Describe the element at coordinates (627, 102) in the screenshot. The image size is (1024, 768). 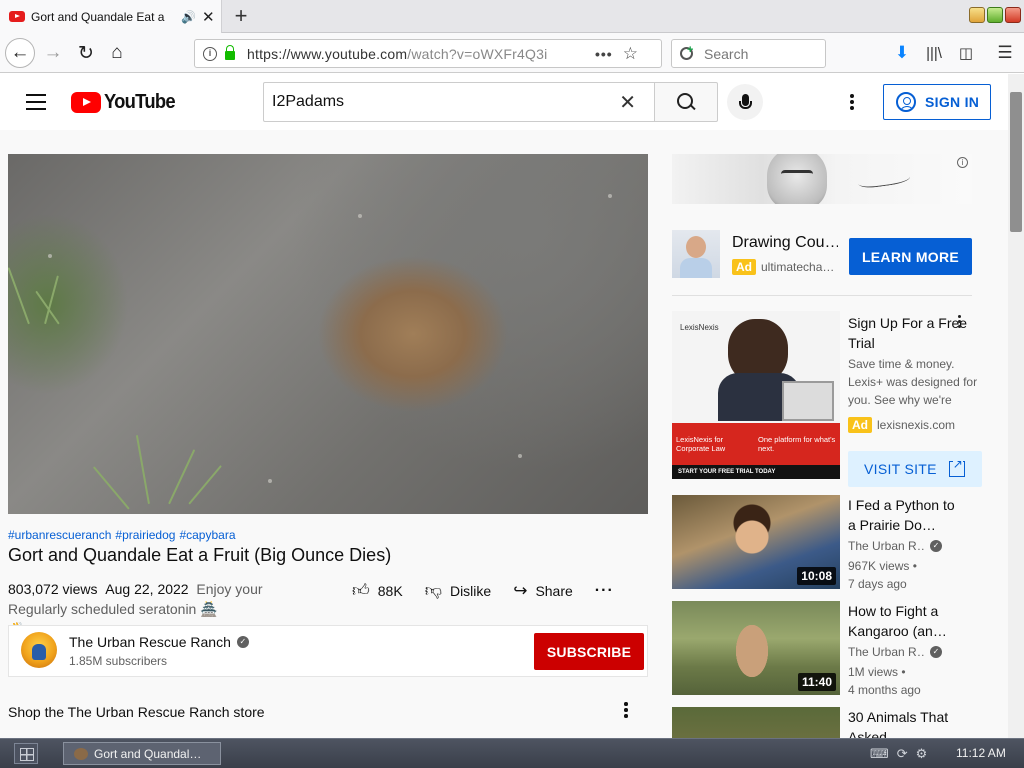
I see `clear-search-icon: ✕` at that location.